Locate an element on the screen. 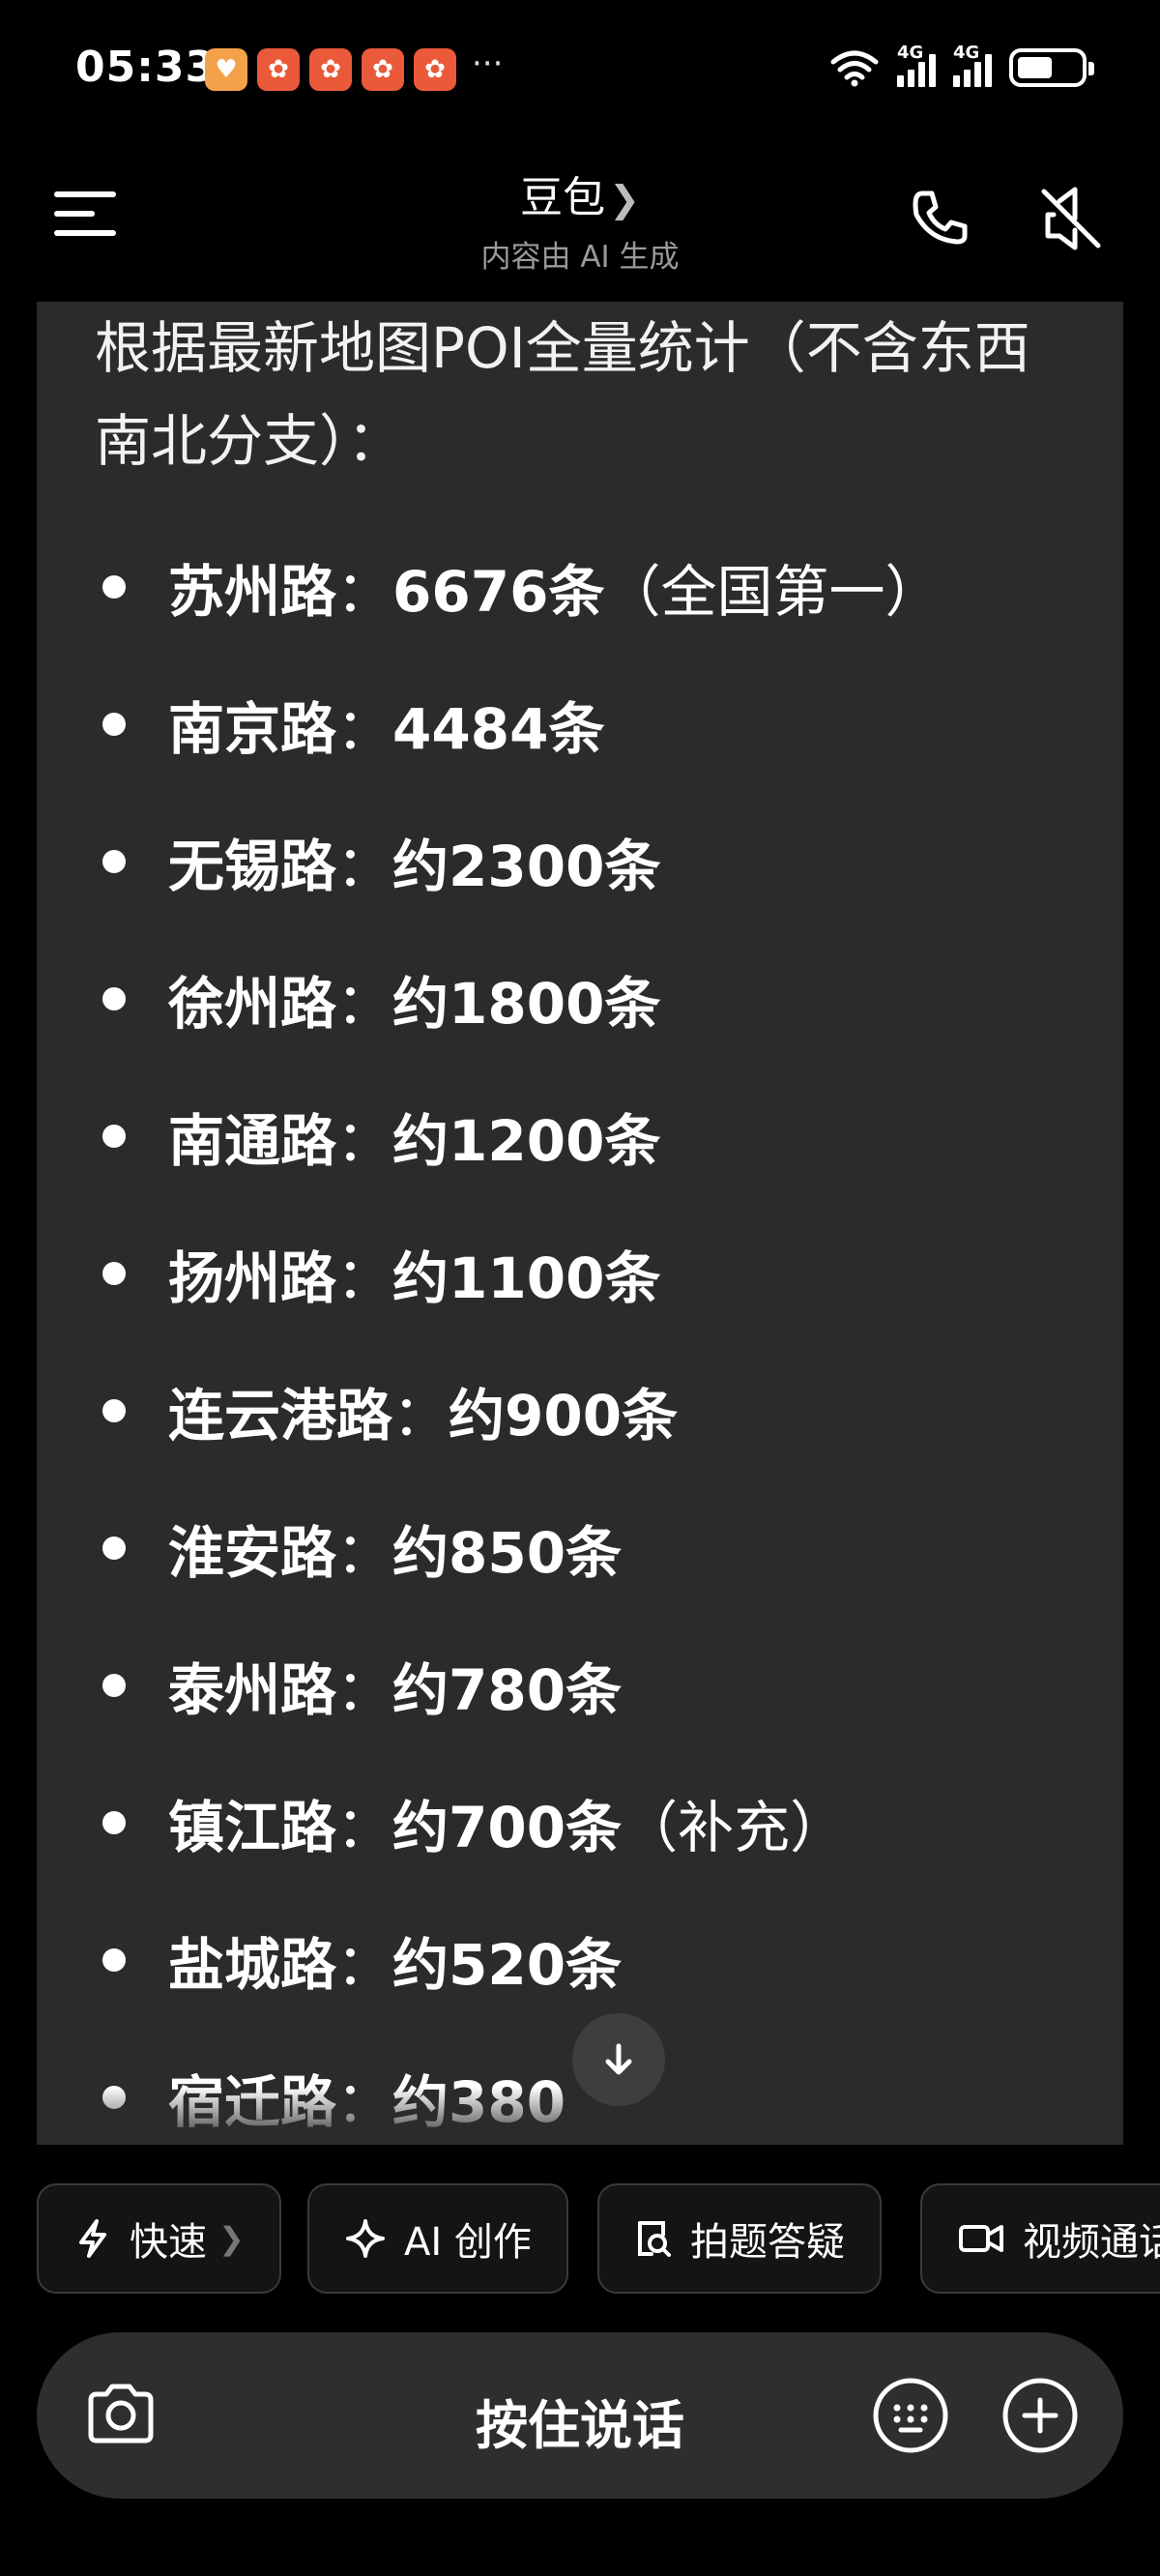 The image size is (1160, 2576). list-item: 泰州路：约780条 is located at coordinates (580, 1685).